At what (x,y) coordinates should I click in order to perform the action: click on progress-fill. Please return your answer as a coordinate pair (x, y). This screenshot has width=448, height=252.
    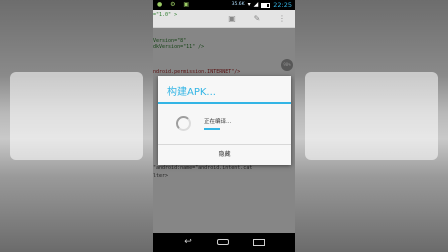
    Looking at the image, I should click on (212, 129).